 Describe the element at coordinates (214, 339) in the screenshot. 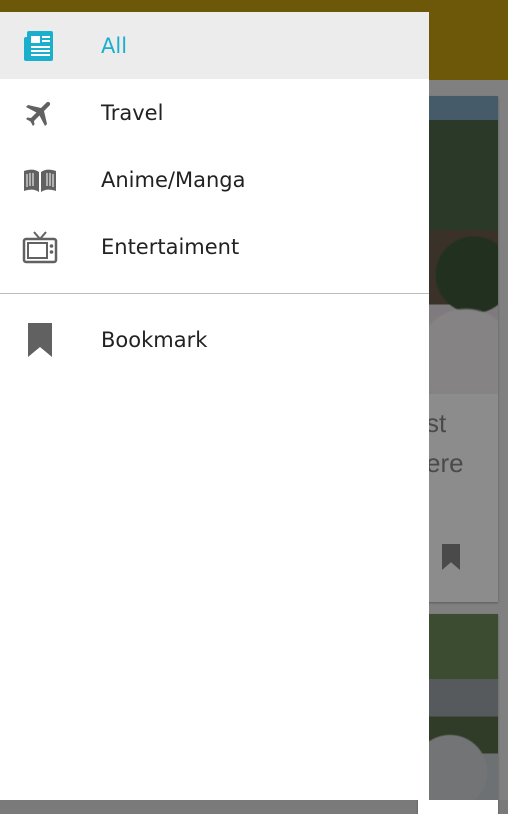

I see `nav-item-bookmark: Bookmark` at that location.